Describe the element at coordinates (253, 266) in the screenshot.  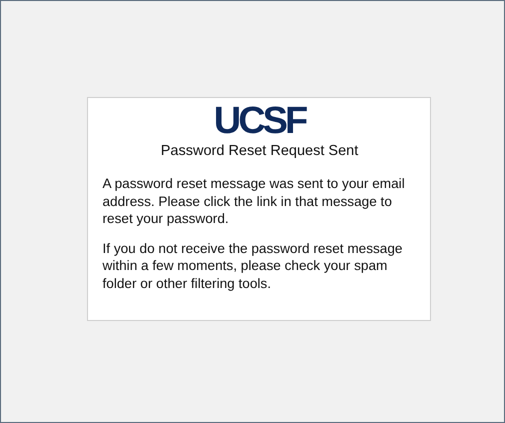
I see `message-paragraph: If you do not receive the password reset message within a few moments, please check your spam folder or other filtering tools.` at that location.